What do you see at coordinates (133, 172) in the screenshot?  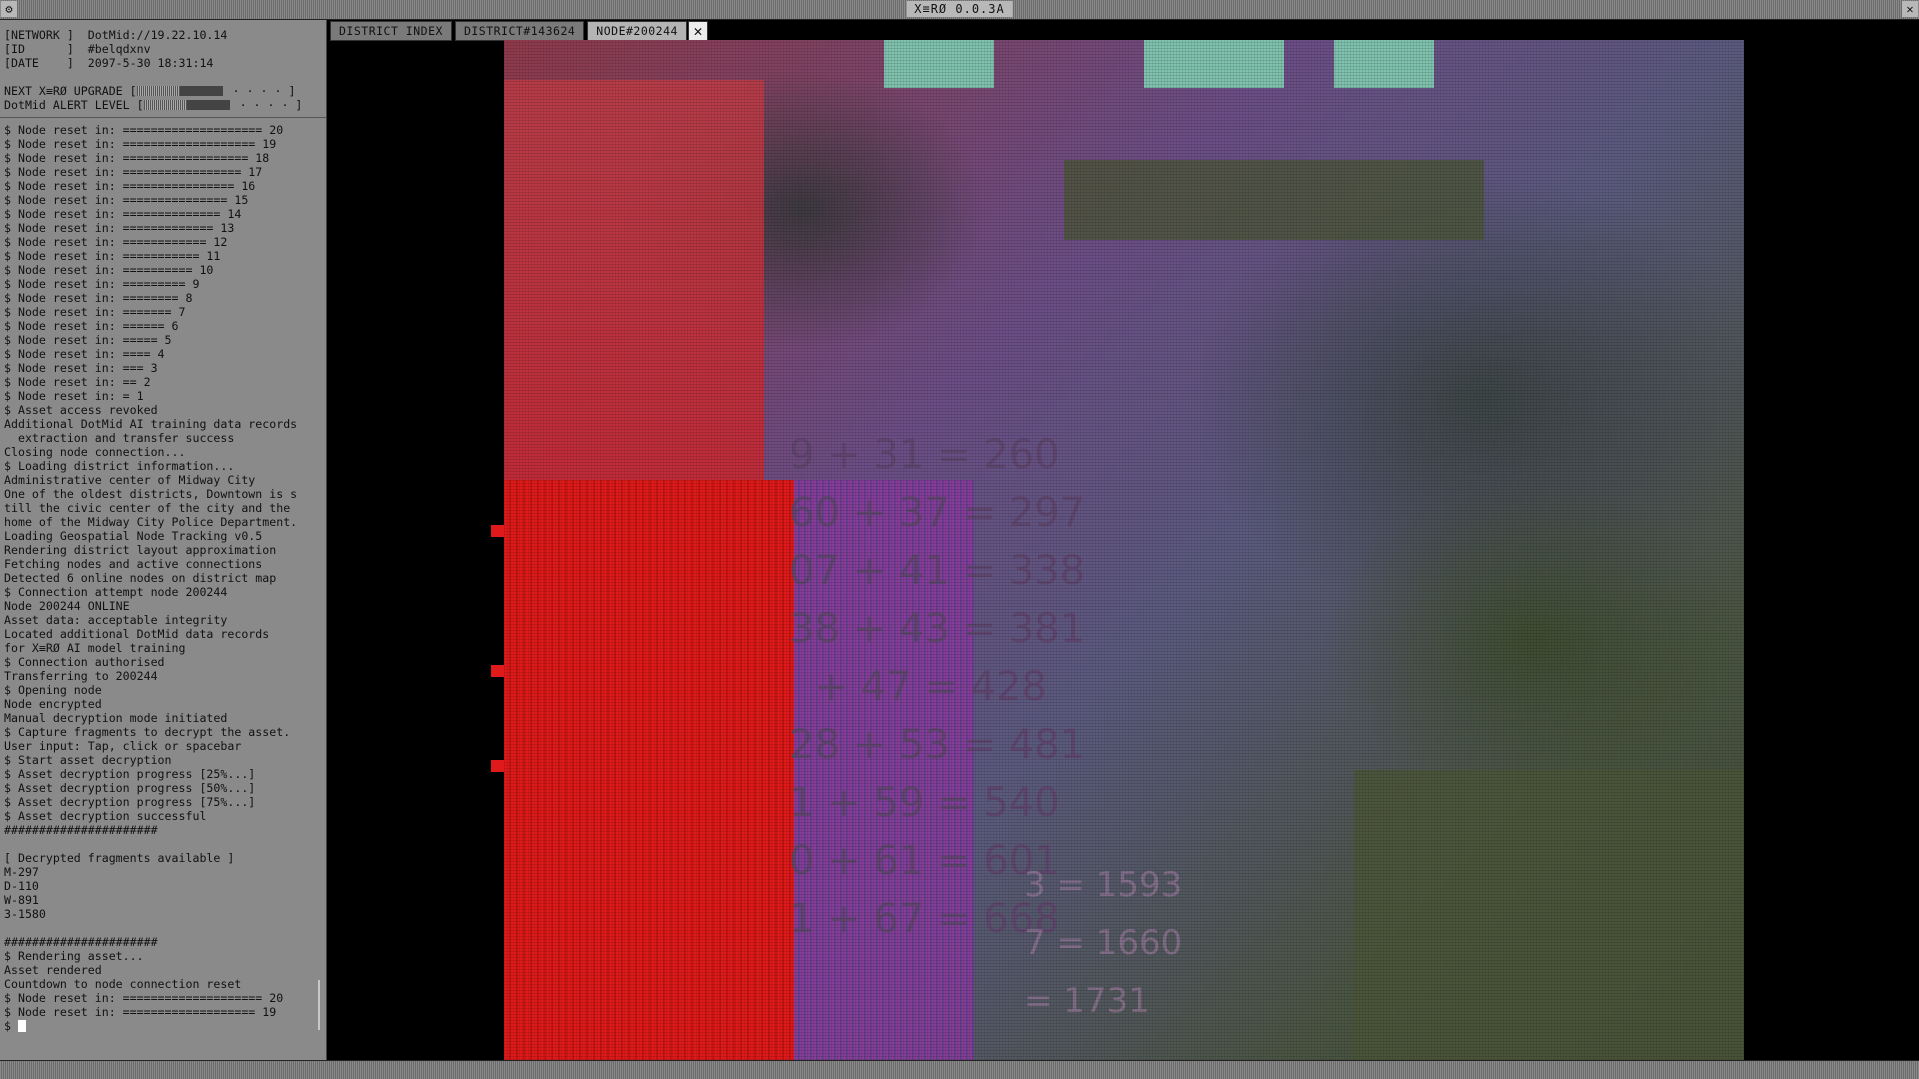 I see `terminal-log-line: $ Node reset in: ================= 17` at bounding box center [133, 172].